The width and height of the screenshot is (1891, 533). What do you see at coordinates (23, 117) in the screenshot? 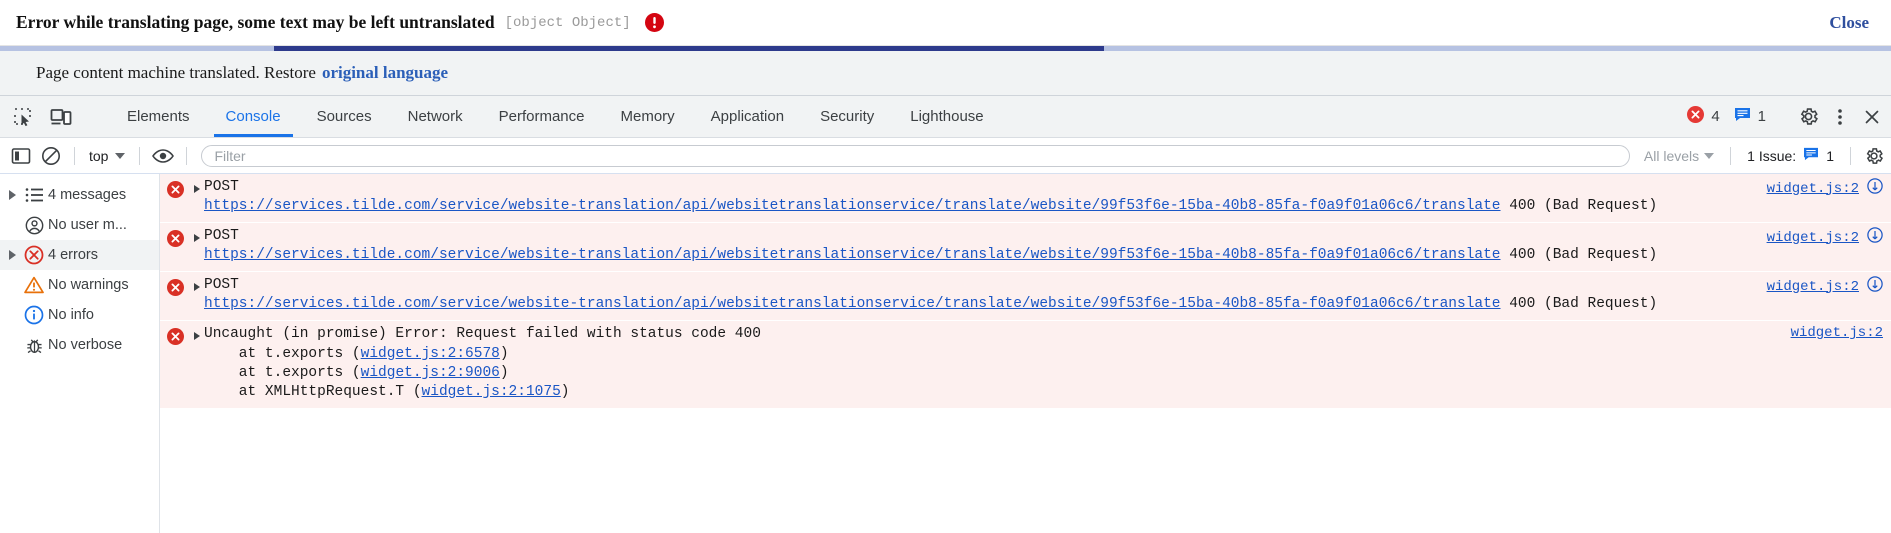
I see `inspect-element-icon` at bounding box center [23, 117].